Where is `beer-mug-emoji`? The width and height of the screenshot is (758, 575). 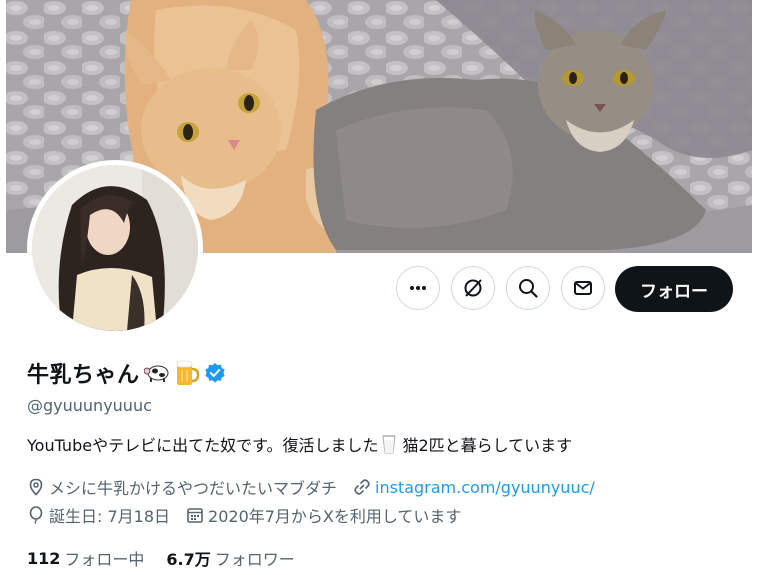 beer-mug-emoji is located at coordinates (187, 373).